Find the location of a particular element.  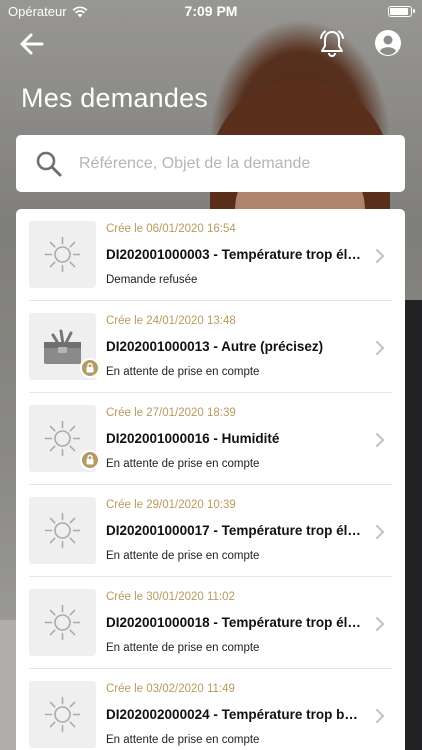

page-title: Mes demandes is located at coordinates (114, 98).